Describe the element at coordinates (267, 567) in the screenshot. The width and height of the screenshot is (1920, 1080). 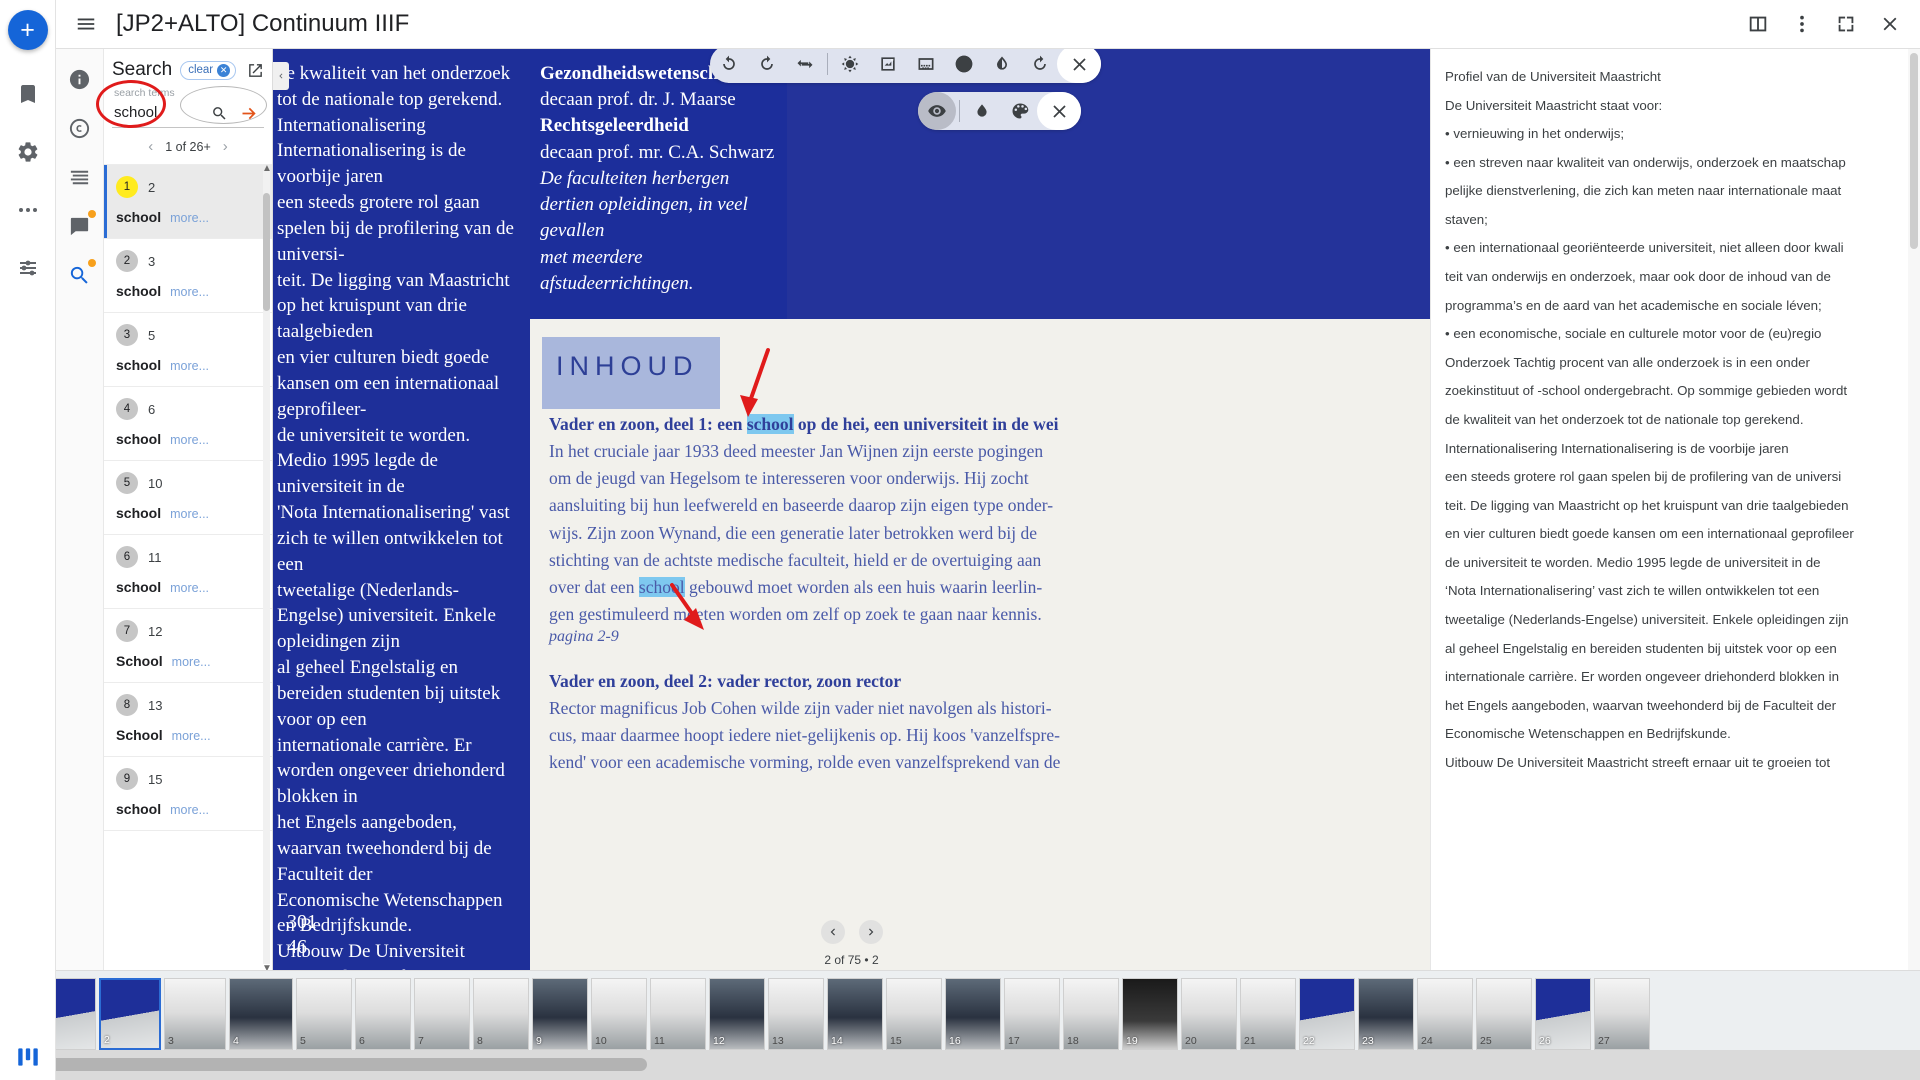
I see `search-results-scrollbar: ▲ ▼` at that location.